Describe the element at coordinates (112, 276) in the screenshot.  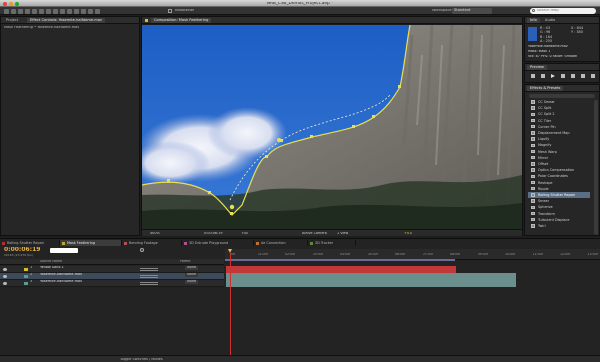
I see `table-row: 2 Yosemite-halfdome.mov None` at that location.